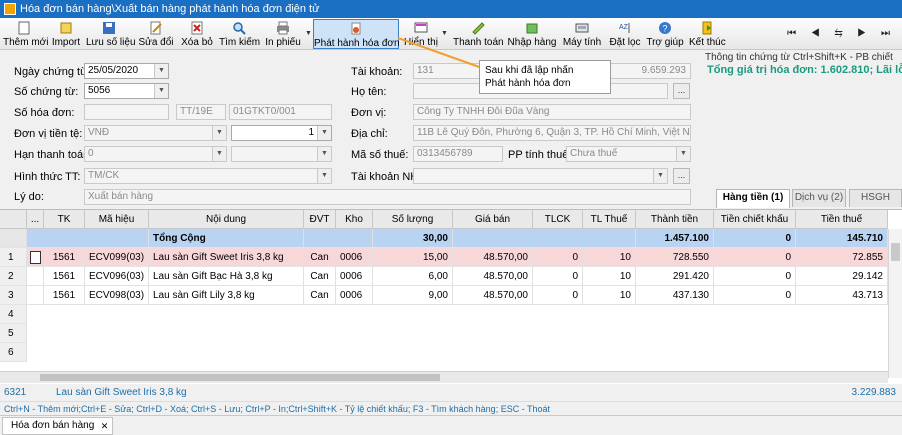 This screenshot has width=902, height=435. What do you see at coordinates (444, 33) in the screenshot?
I see `display-dropdown-icon: ▼` at bounding box center [444, 33].